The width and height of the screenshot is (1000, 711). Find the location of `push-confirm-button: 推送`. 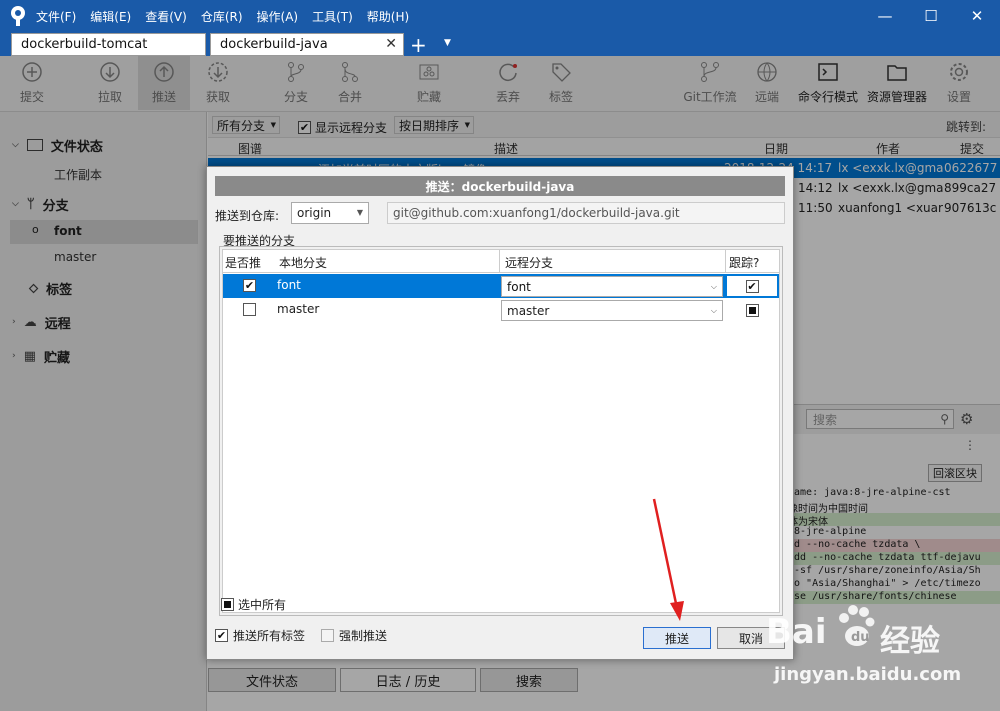

push-confirm-button: 推送 is located at coordinates (677, 638).